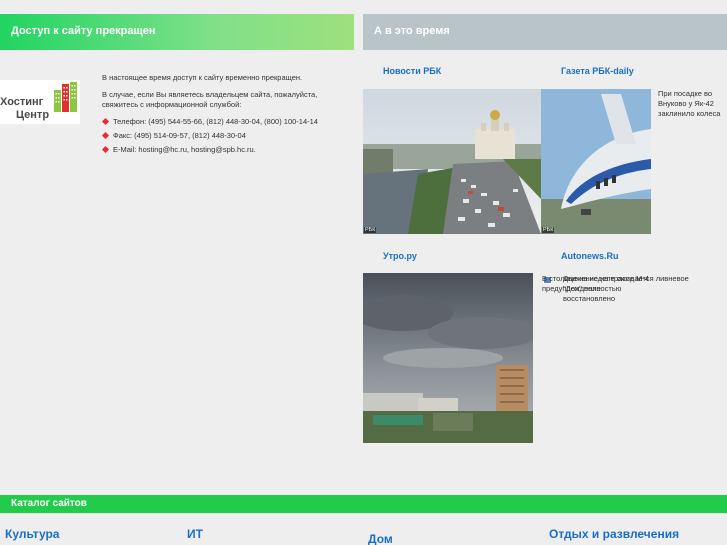 This screenshot has width=727, height=545. Describe the element at coordinates (33, 115) in the screenshot. I see `logo-line2: Центр` at that location.